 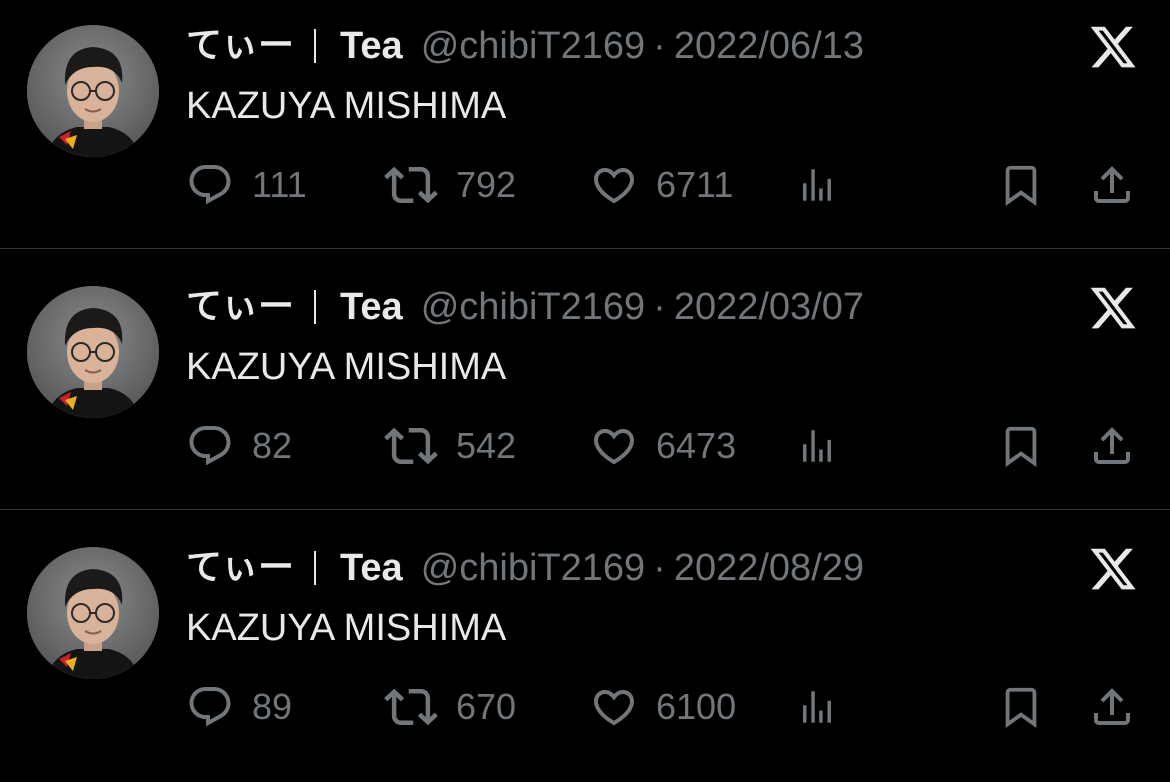 I want to click on reply-count: 89, so click(x=272, y=706).